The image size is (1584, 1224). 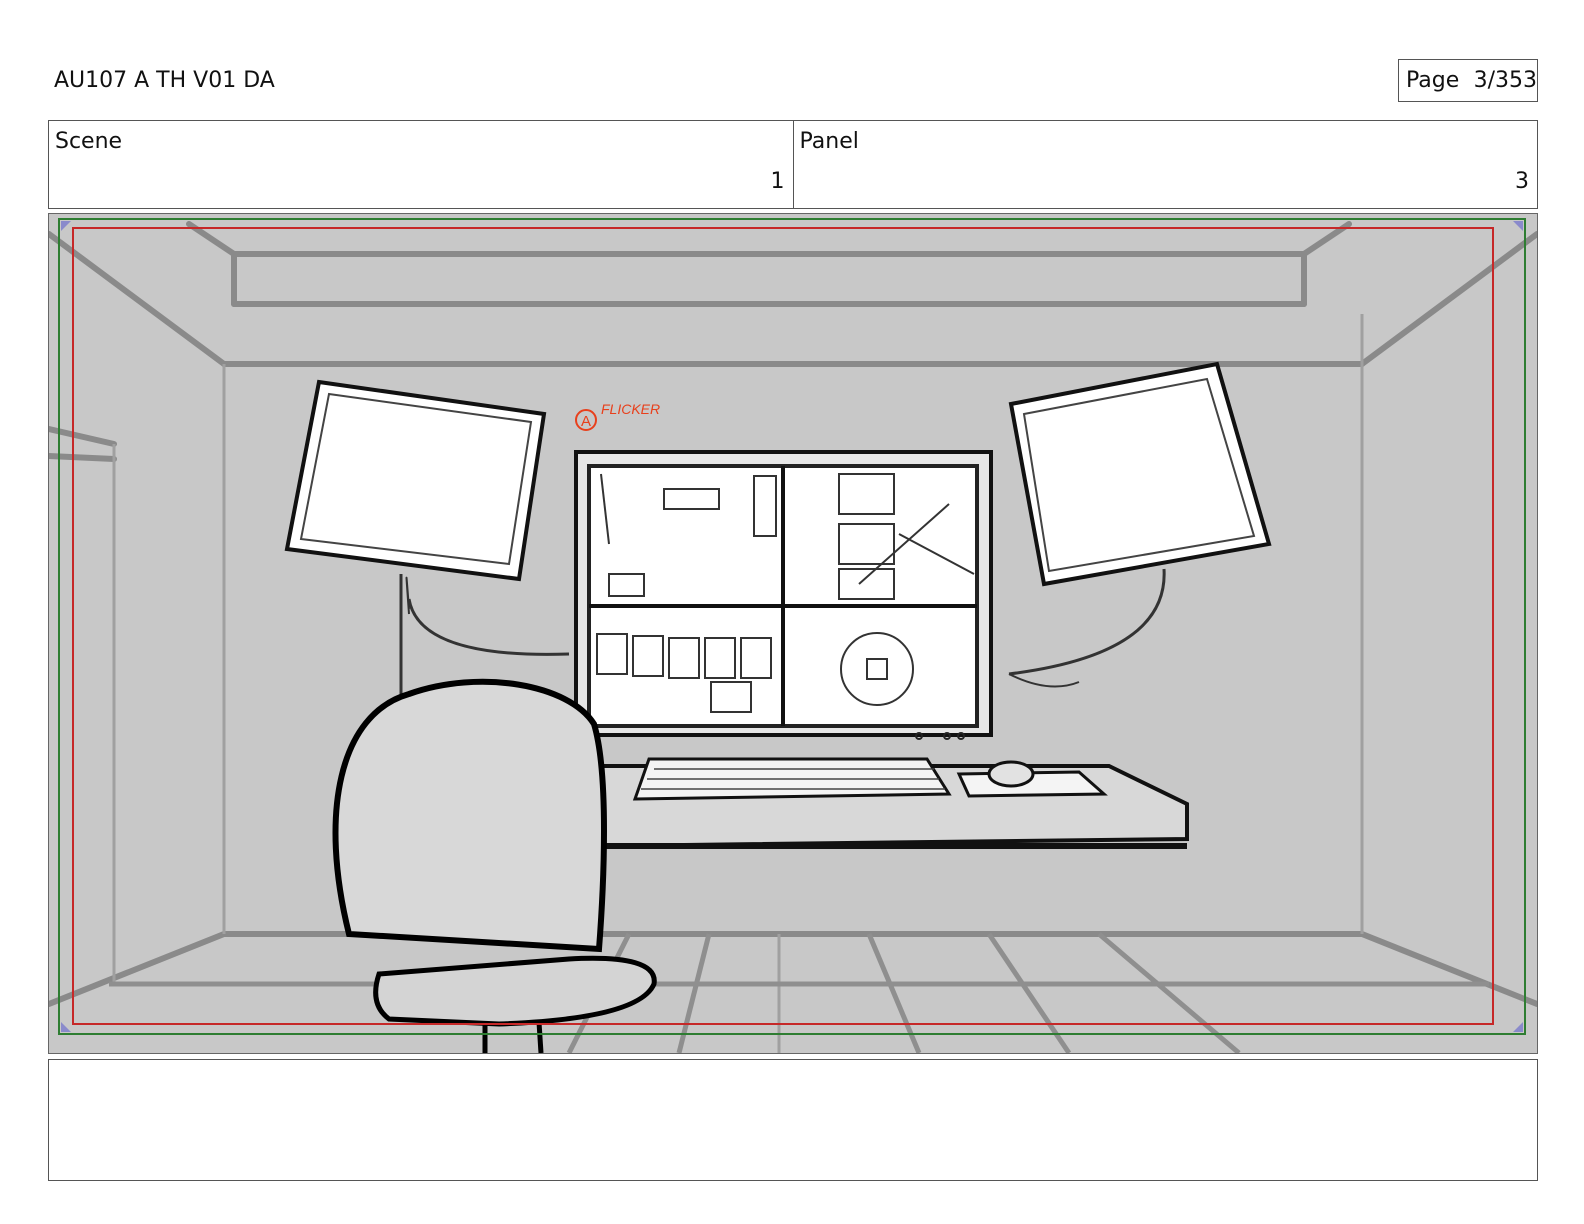 I want to click on panel-label: Panel, so click(x=829, y=141).